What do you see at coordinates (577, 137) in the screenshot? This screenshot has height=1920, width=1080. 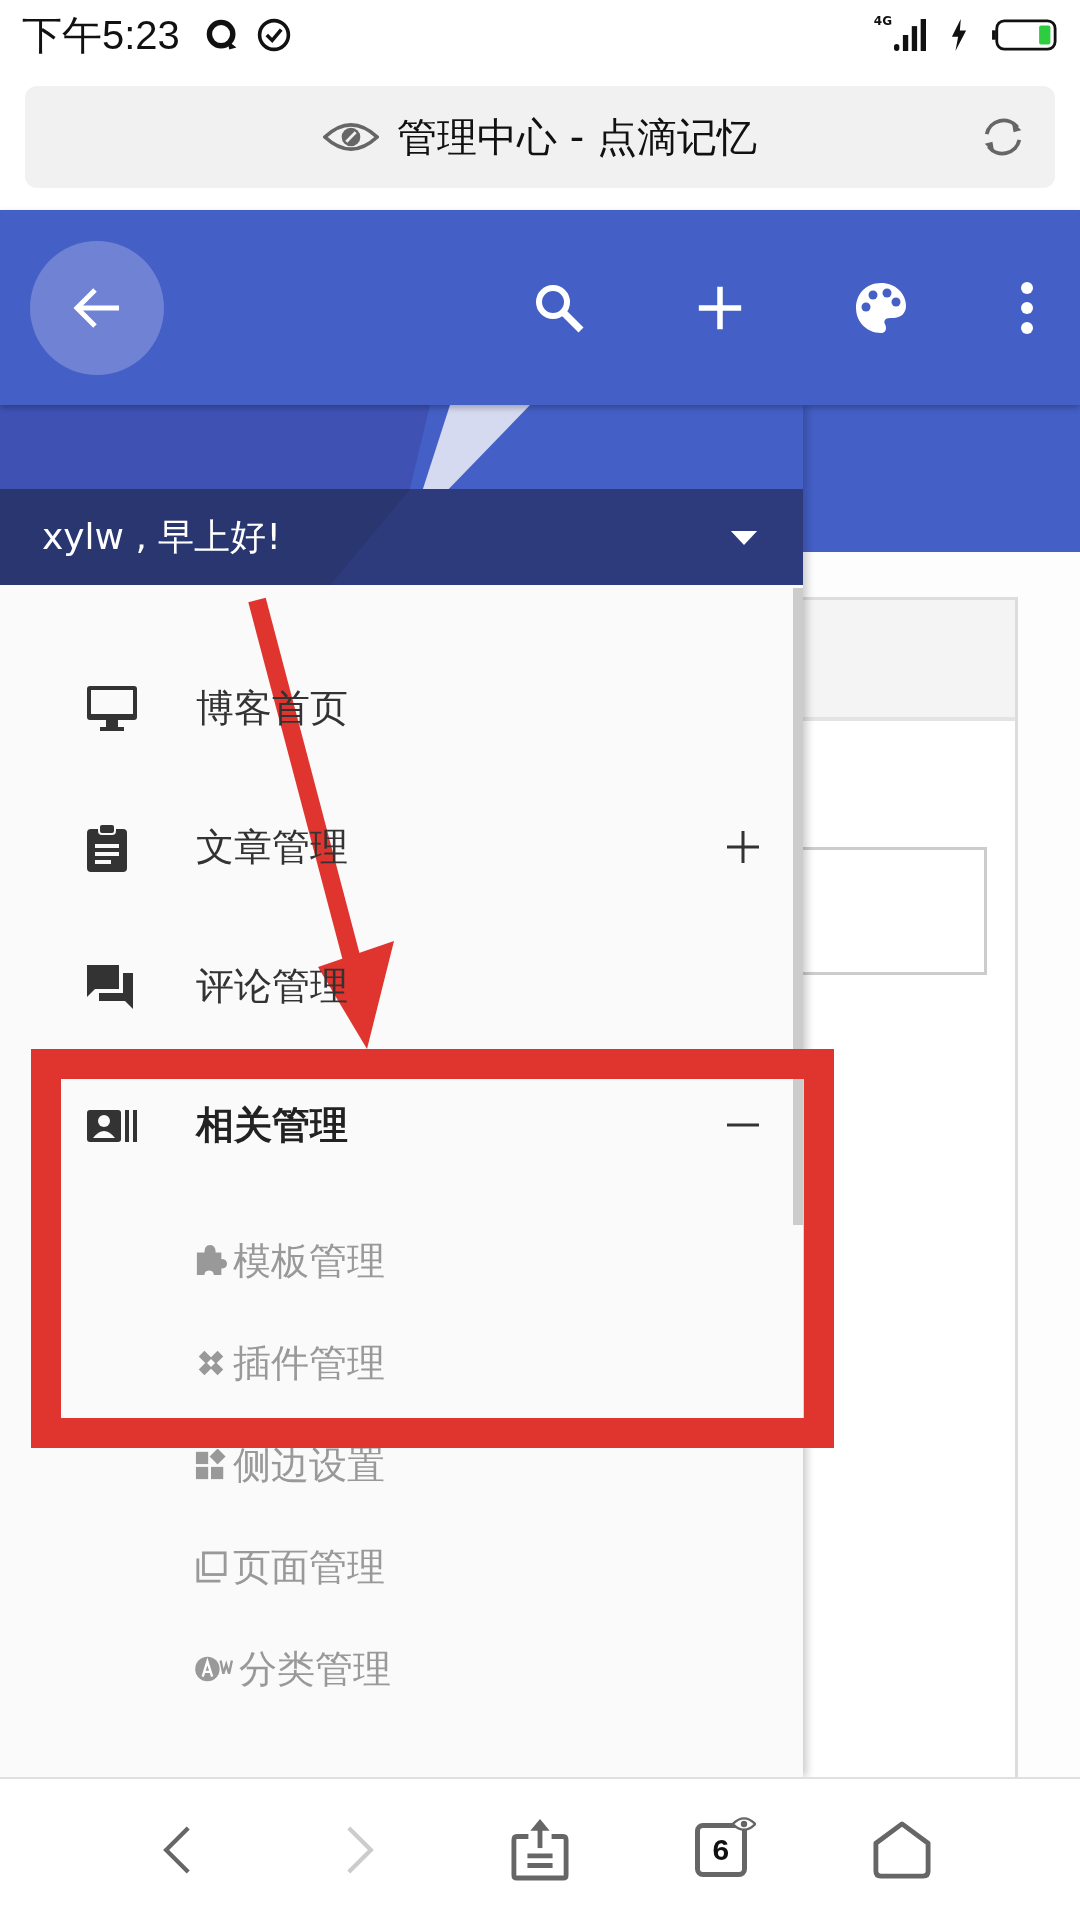 I see `page-title: 管理中心 - 点滴记忆` at bounding box center [577, 137].